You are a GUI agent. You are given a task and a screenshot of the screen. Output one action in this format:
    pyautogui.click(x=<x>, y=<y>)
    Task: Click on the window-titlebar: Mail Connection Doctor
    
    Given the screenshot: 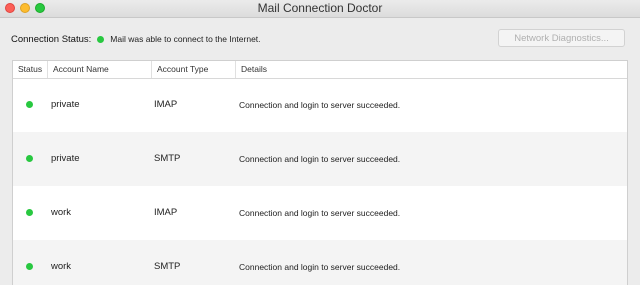 What is the action you would take?
    pyautogui.click(x=320, y=9)
    